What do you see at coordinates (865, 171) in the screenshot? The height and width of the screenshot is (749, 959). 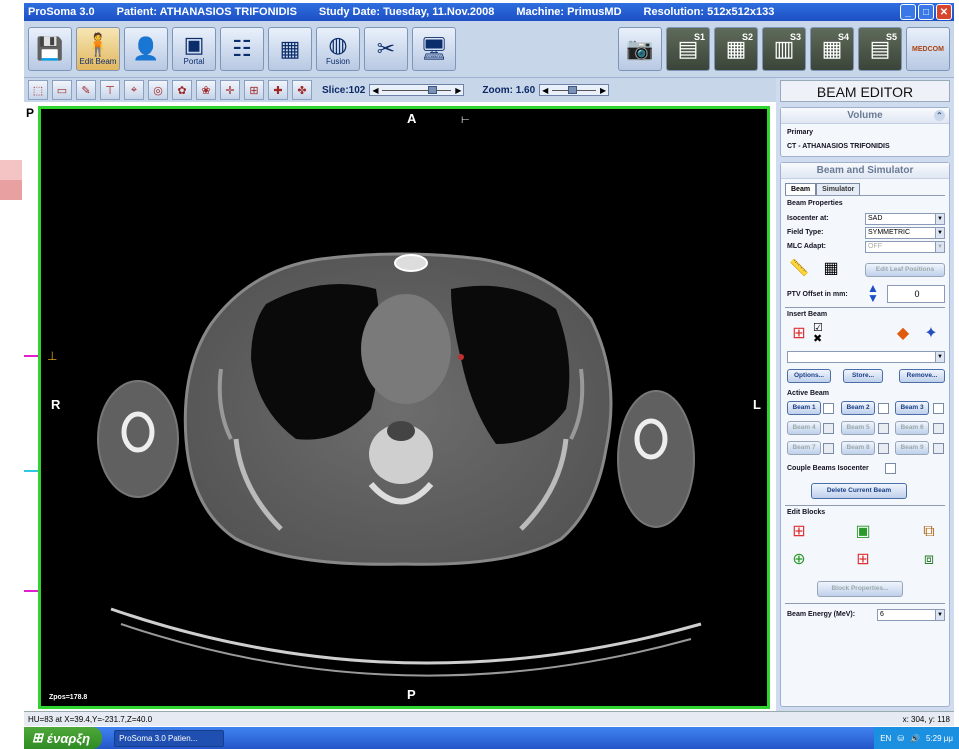 I see `beam-simulator-header: Beam and Simulator` at bounding box center [865, 171].